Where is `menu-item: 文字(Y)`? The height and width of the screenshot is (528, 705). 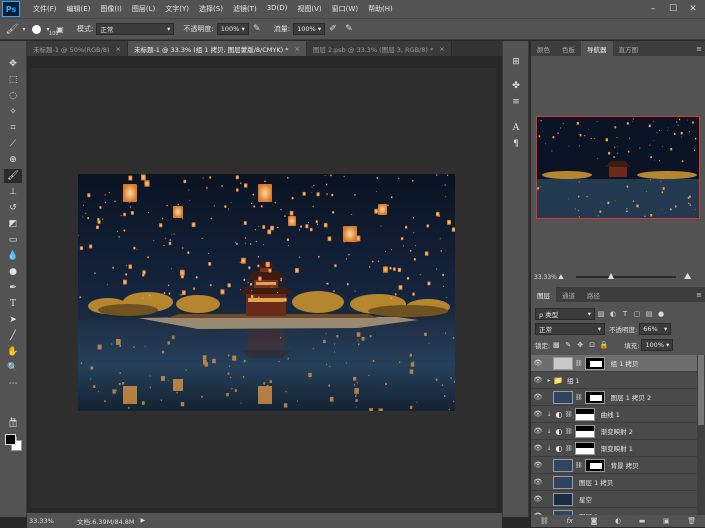
menu-item: 文字(Y) is located at coordinates (177, 9).